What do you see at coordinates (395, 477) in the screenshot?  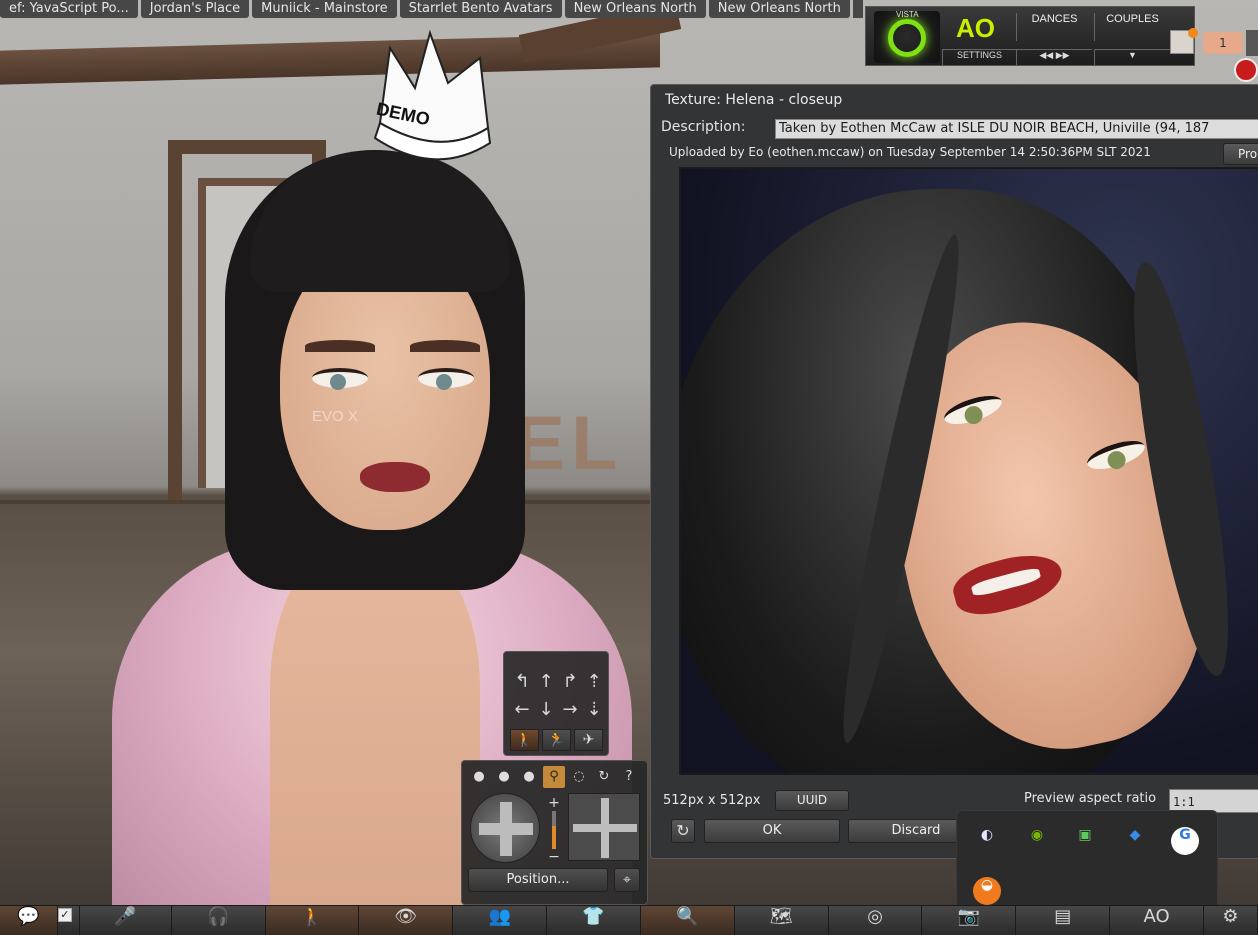 I see `avatar-lips` at bounding box center [395, 477].